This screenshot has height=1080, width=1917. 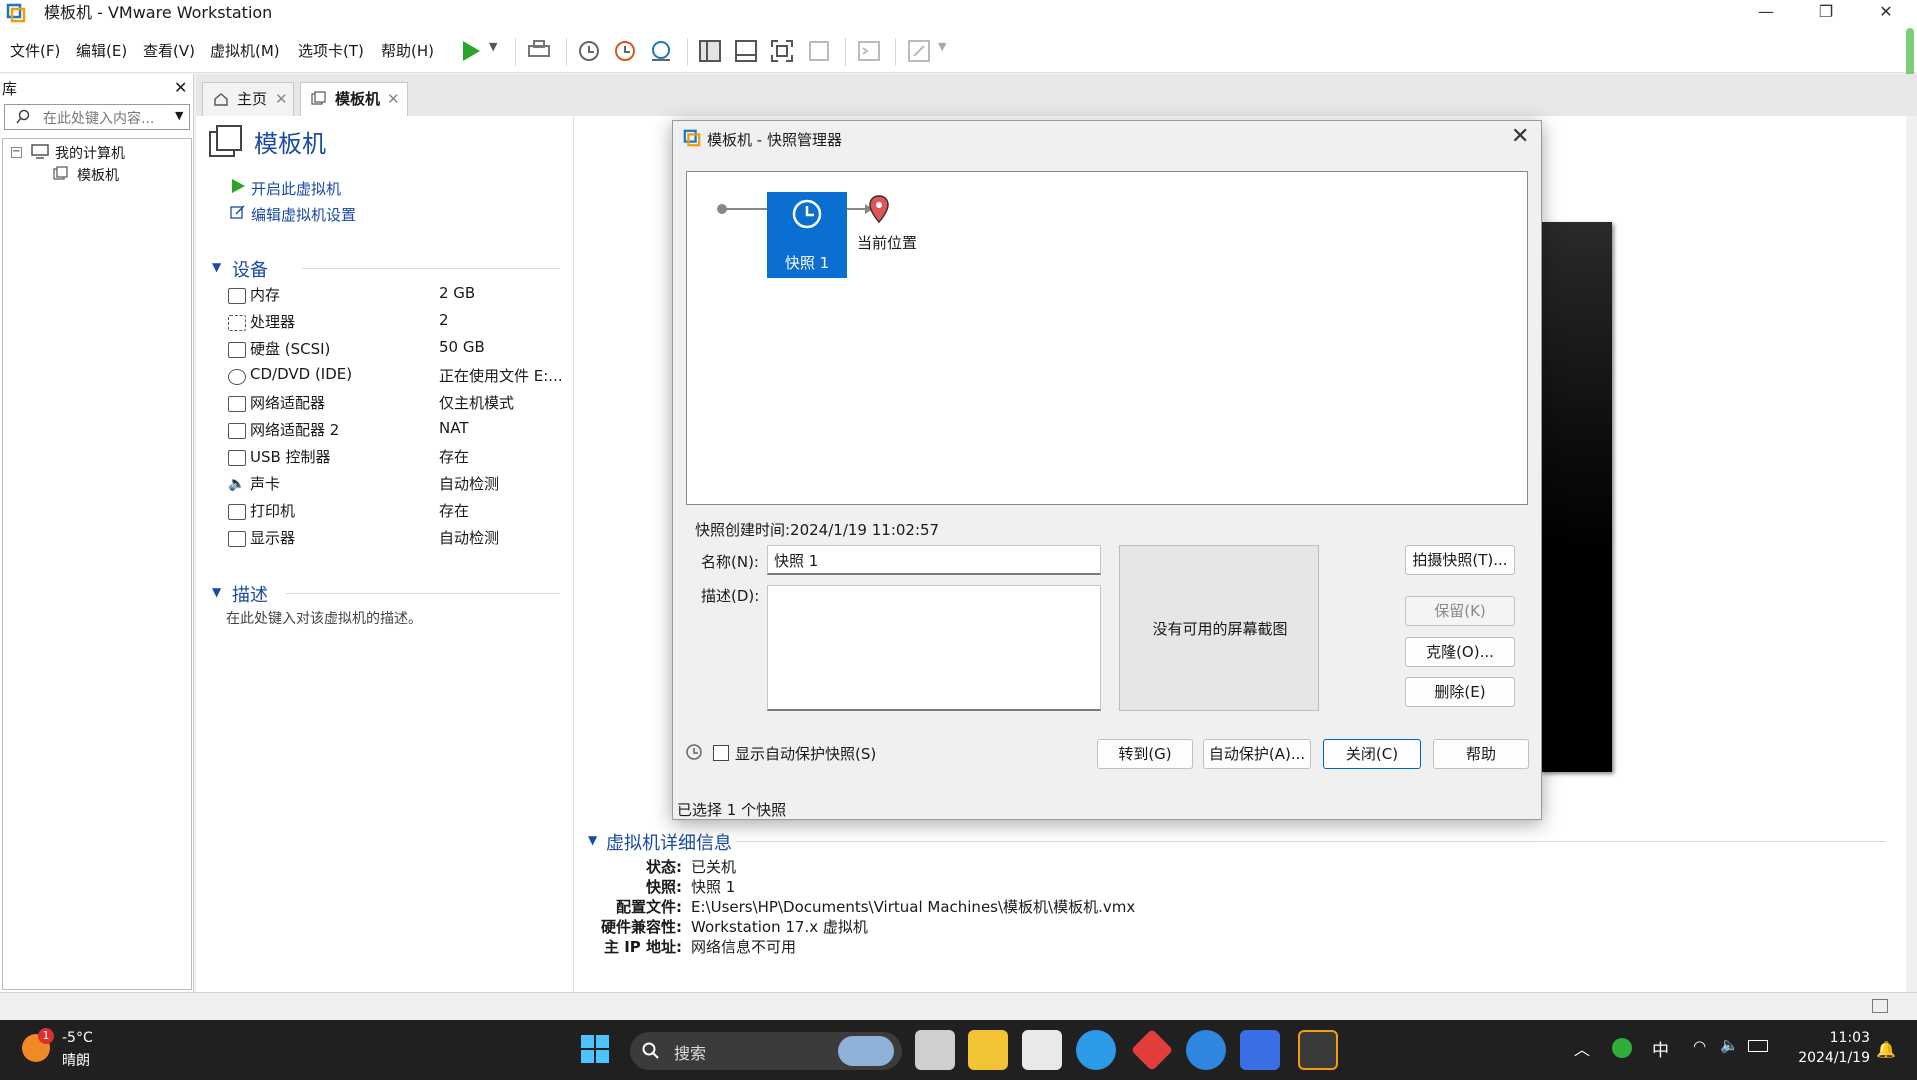 I want to click on app-red-icon, so click(x=1152, y=1050).